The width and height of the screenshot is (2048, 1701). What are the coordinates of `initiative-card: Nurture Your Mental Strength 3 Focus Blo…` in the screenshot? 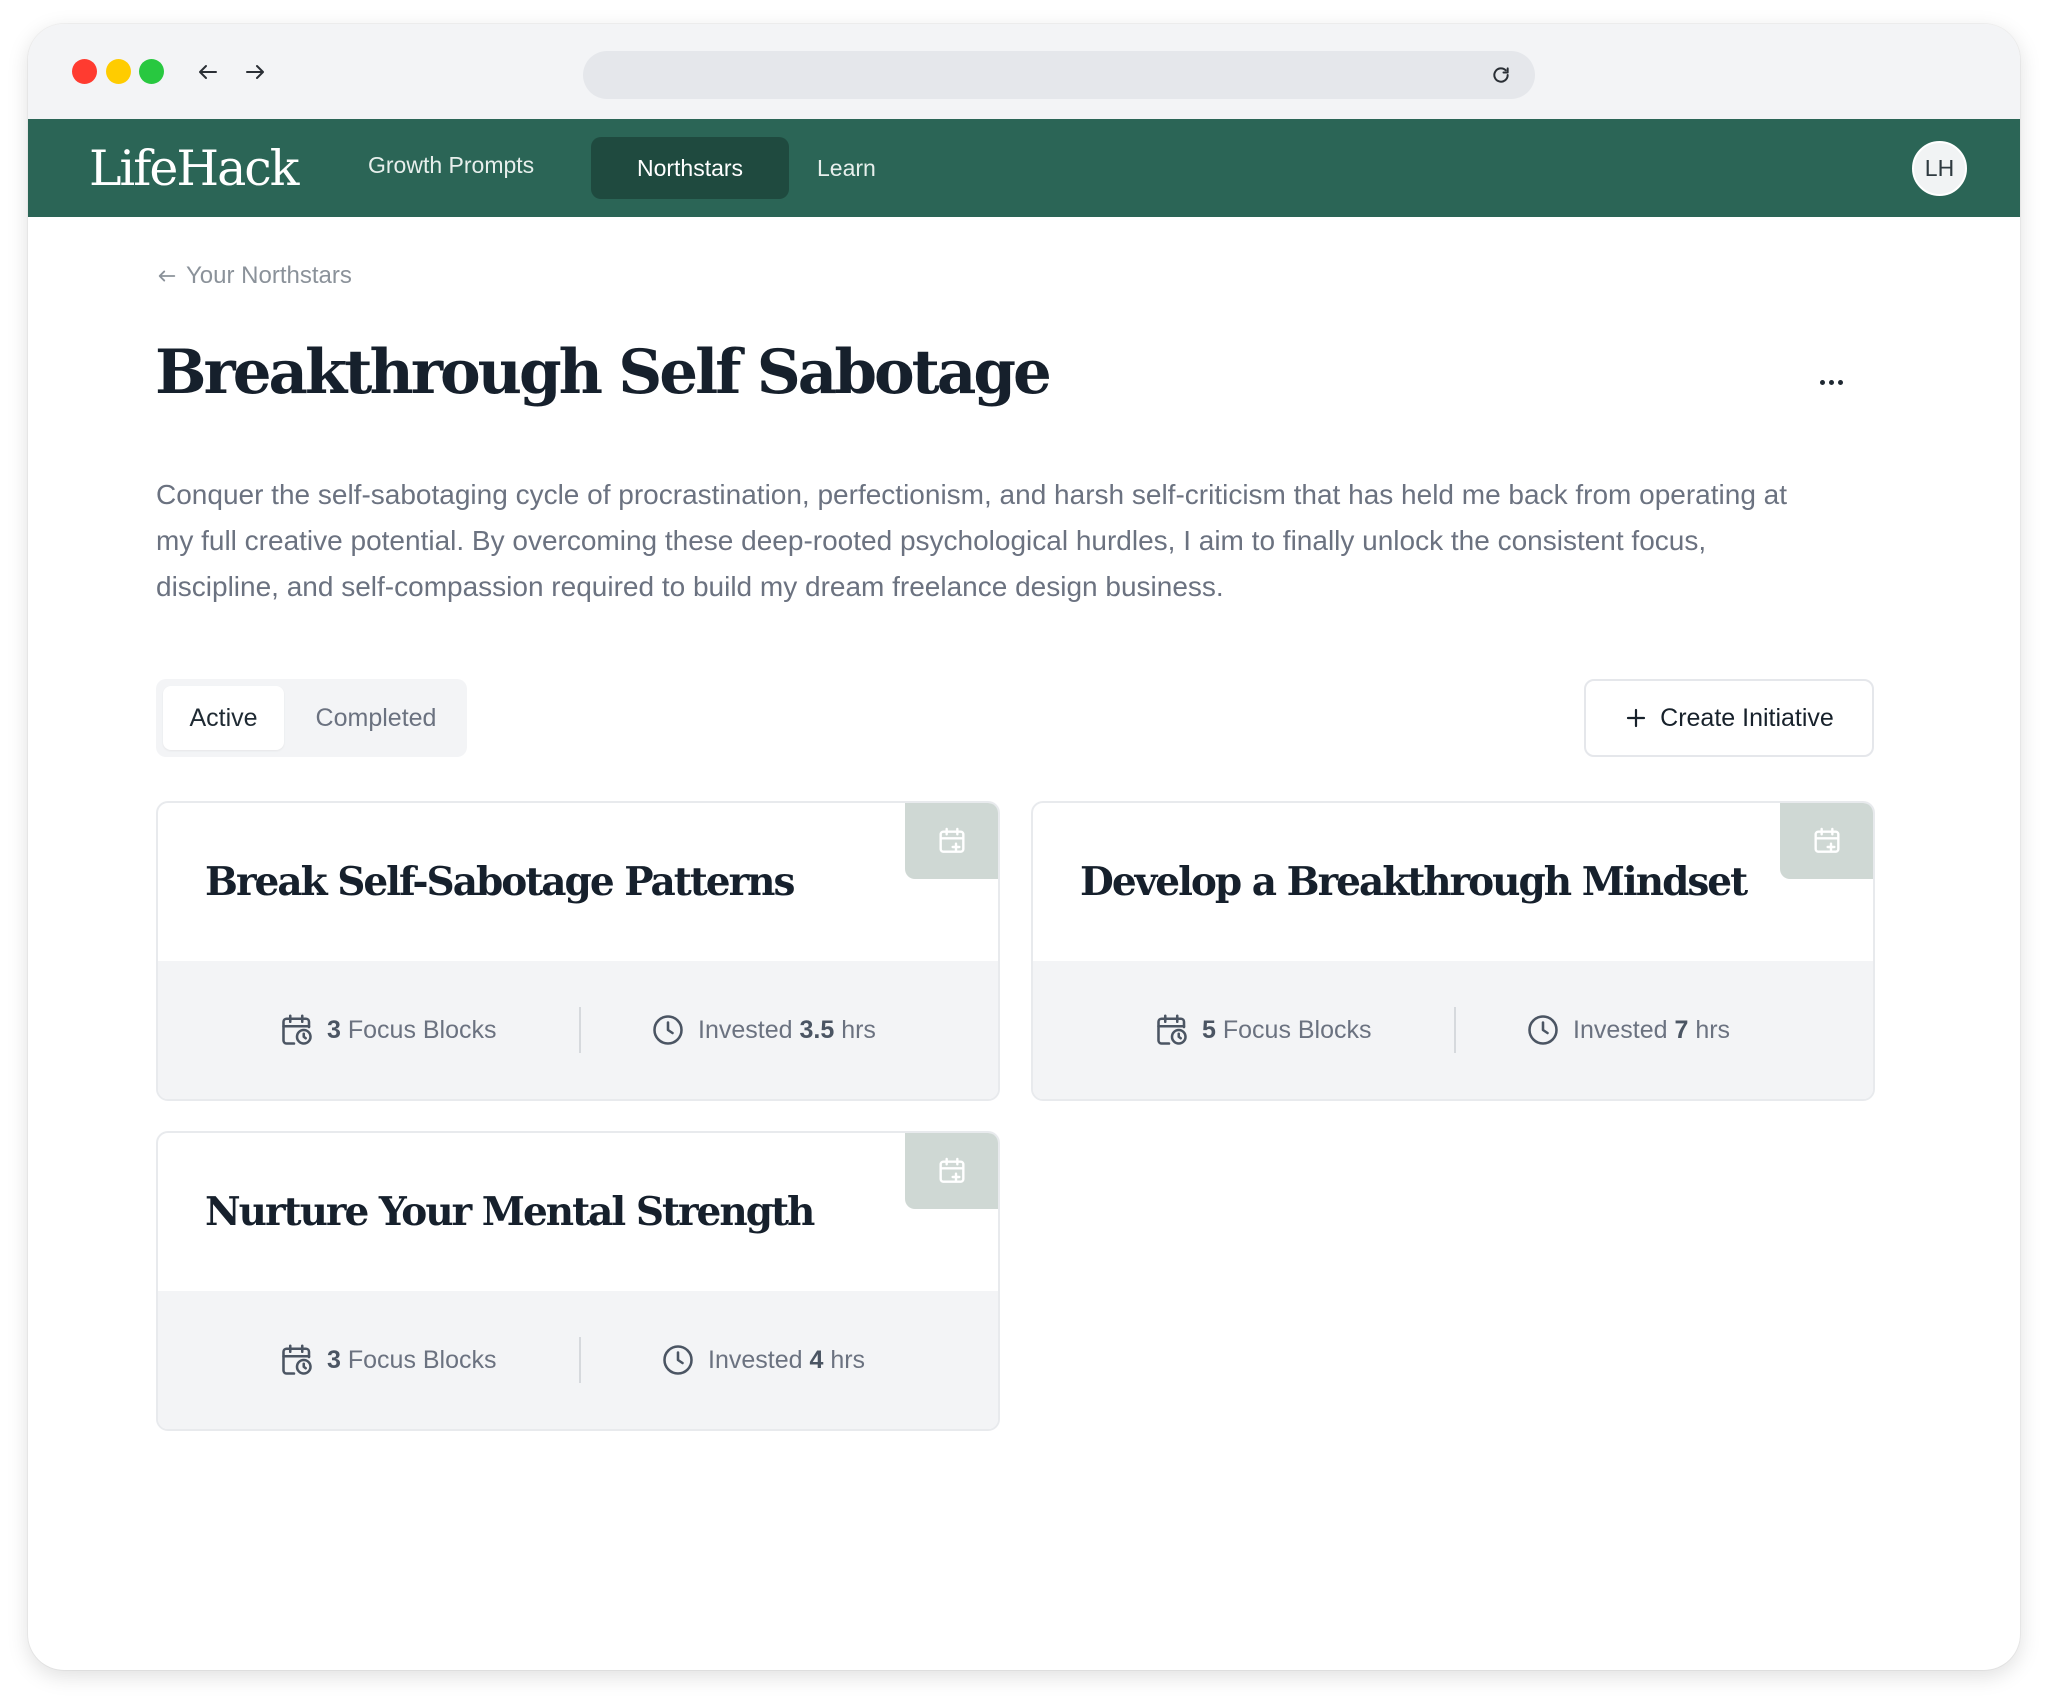 It's located at (578, 1281).